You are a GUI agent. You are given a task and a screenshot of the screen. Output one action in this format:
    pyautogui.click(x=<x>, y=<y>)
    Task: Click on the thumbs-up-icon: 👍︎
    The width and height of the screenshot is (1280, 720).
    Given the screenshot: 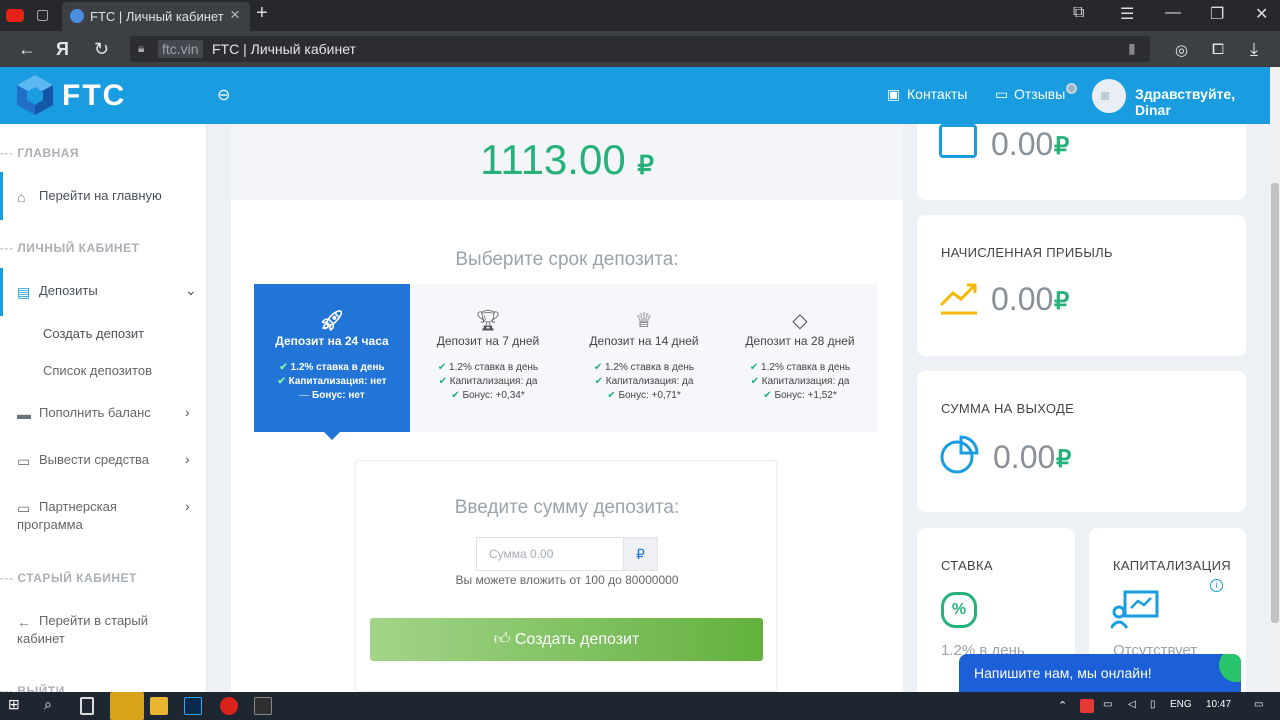 What is the action you would take?
    pyautogui.click(x=504, y=639)
    